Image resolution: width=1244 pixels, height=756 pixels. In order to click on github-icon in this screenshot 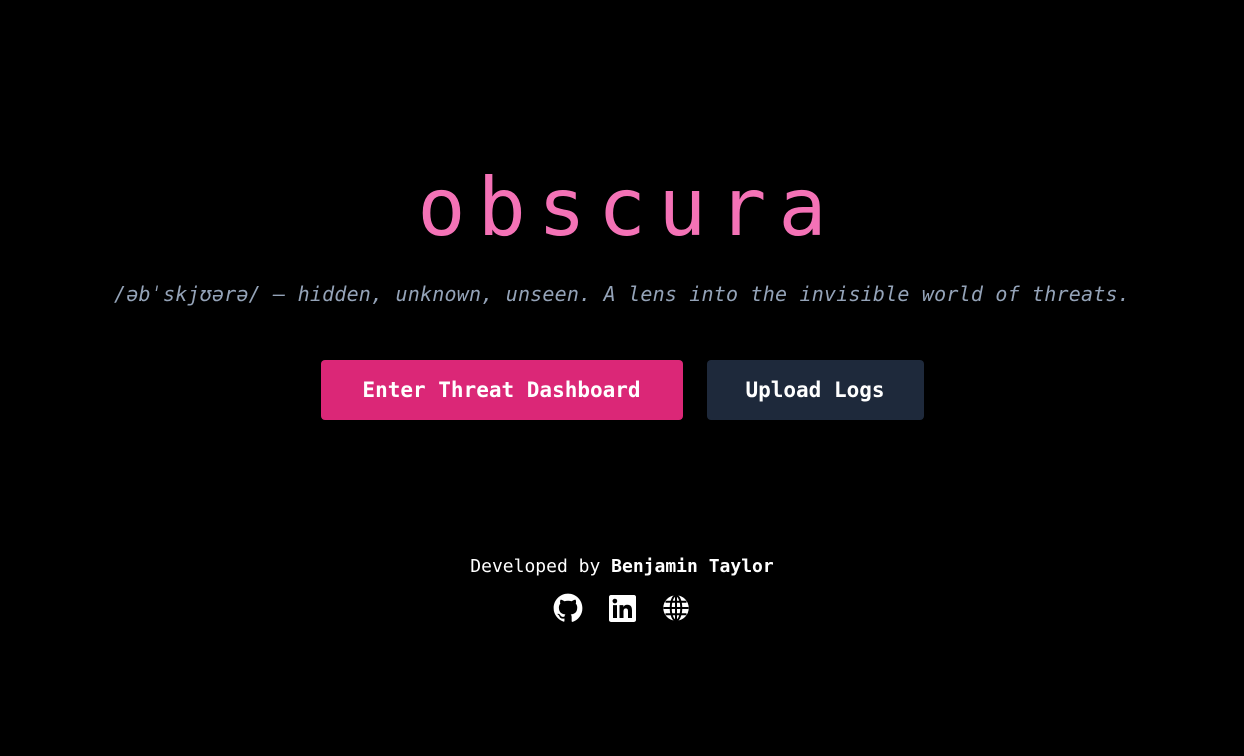, I will do `click(568, 608)`.